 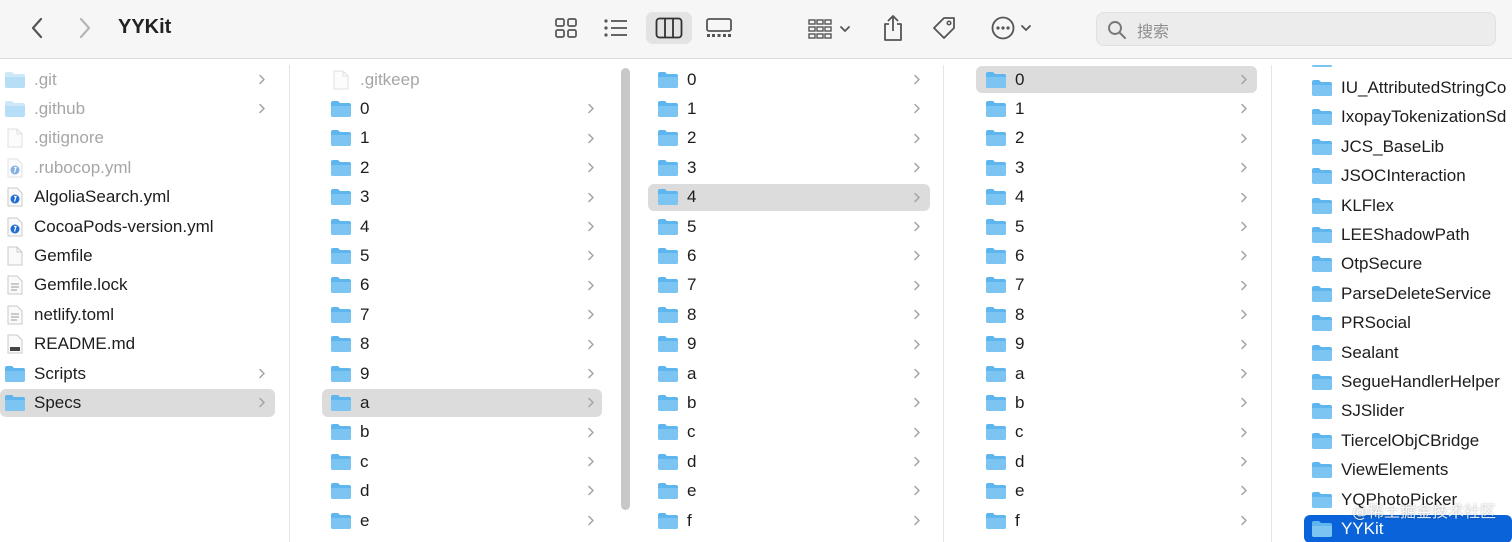 I want to click on folder-row: IU_AttributedStringCo, so click(x=1401, y=87).